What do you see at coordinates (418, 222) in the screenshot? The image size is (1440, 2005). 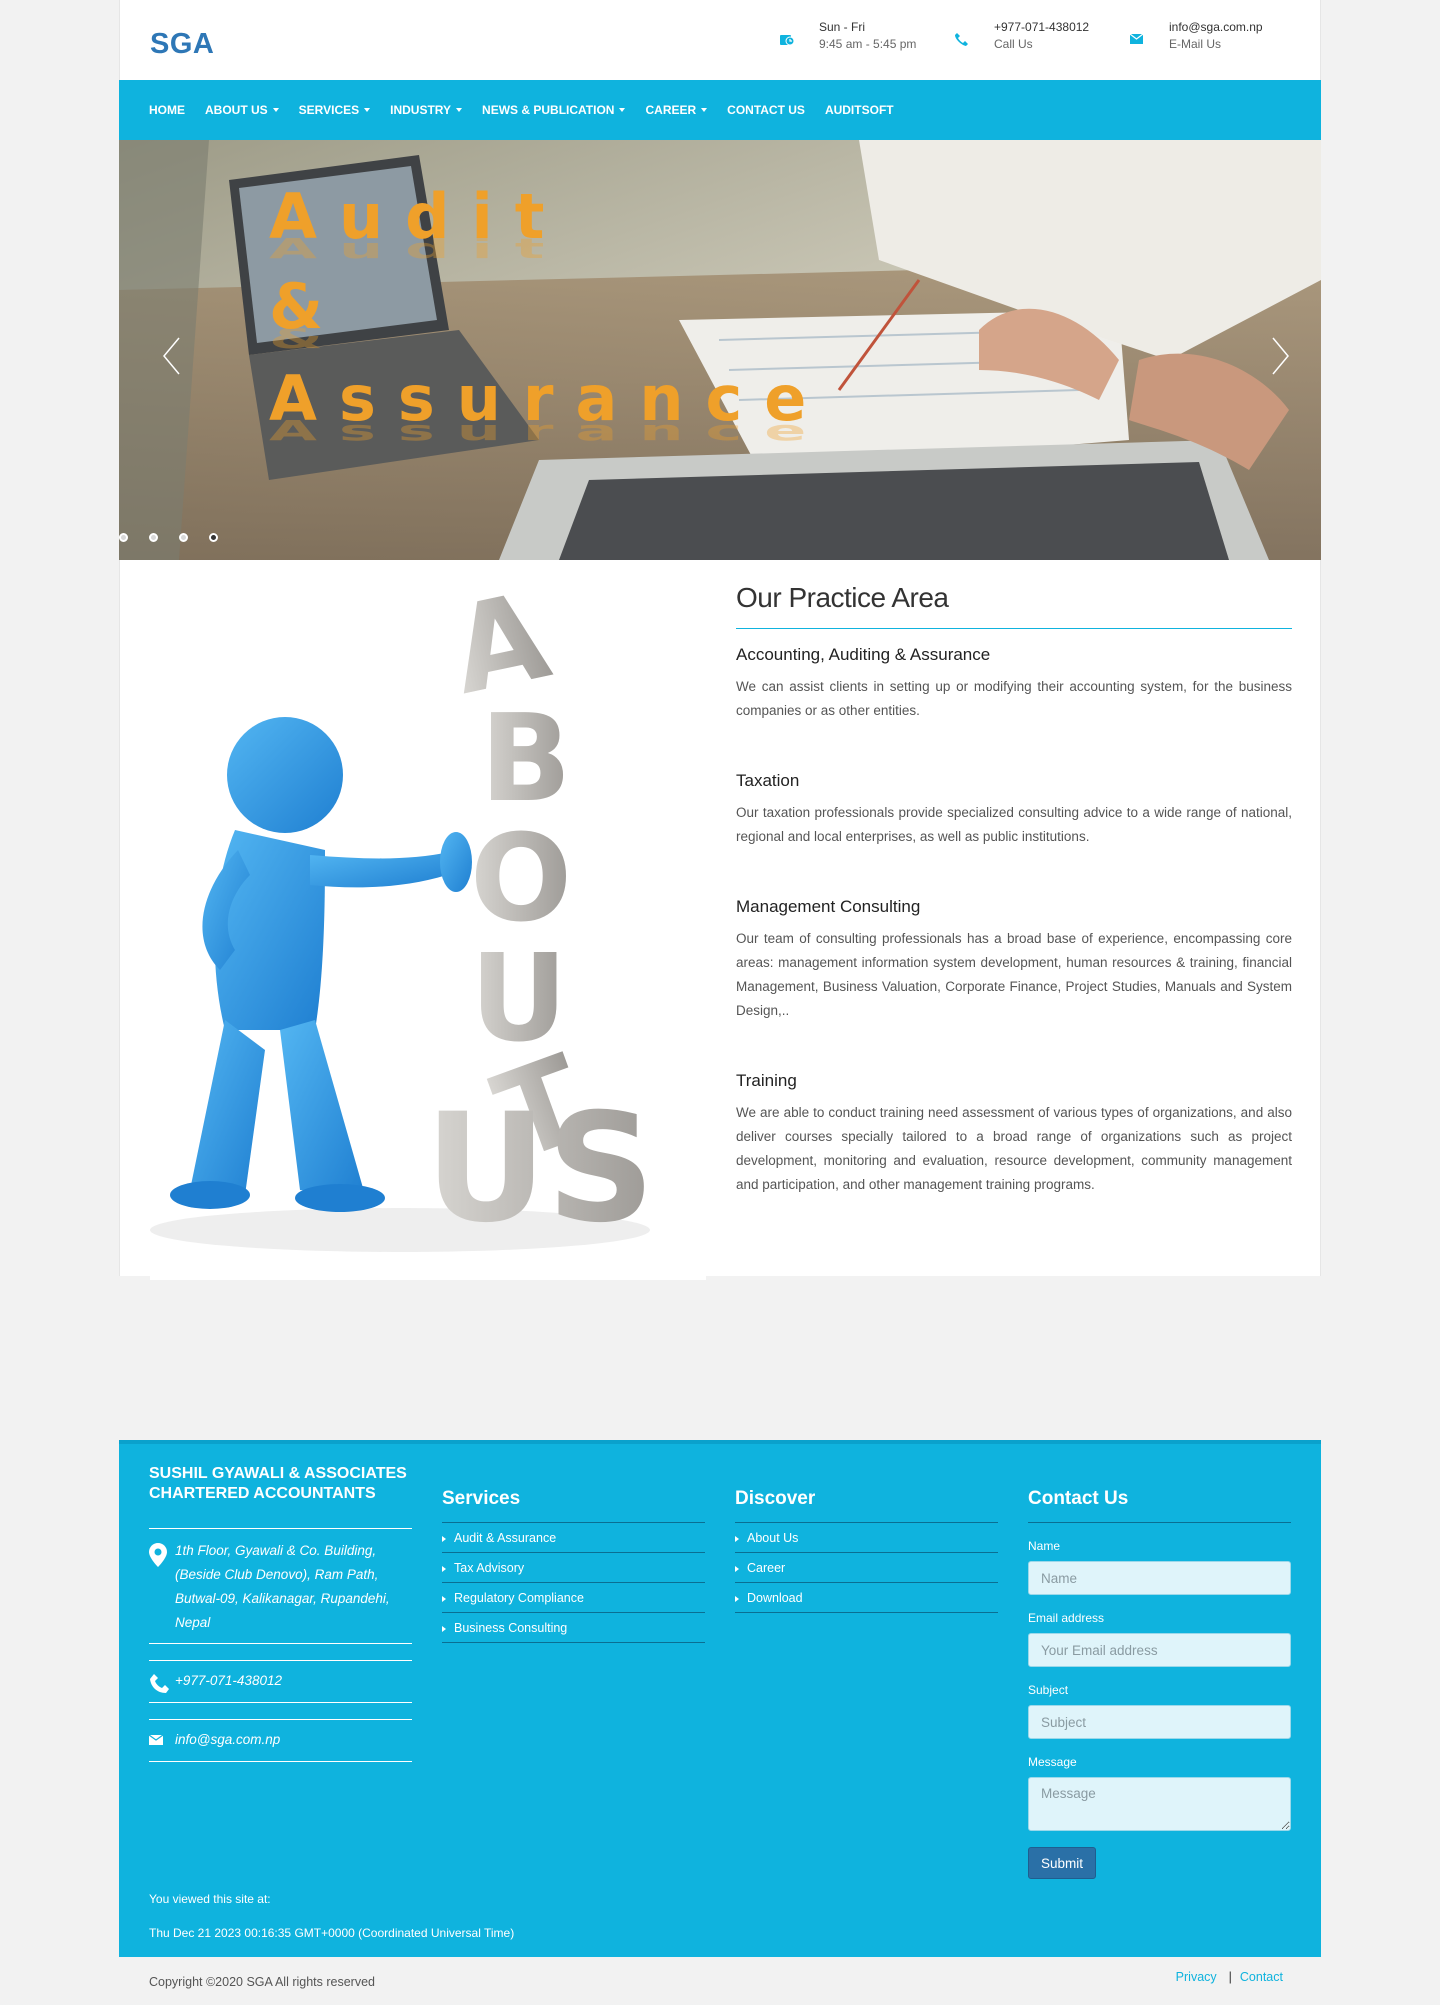 I see `hero-title-line1: Audit Audit` at bounding box center [418, 222].